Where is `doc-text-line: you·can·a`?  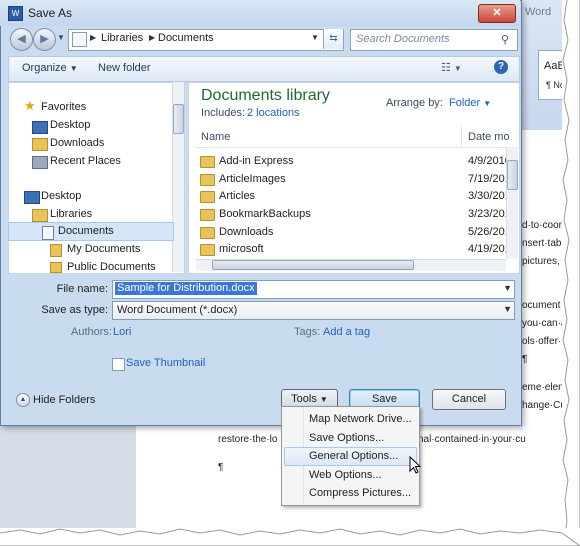 doc-text-line: you·can·a is located at coordinates (544, 323).